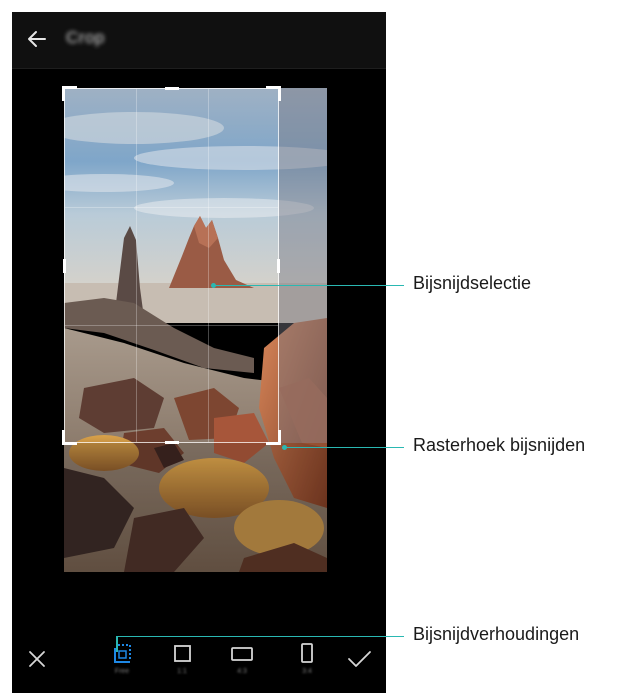 The height and width of the screenshot is (693, 641). I want to click on close-icon, so click(37, 659).